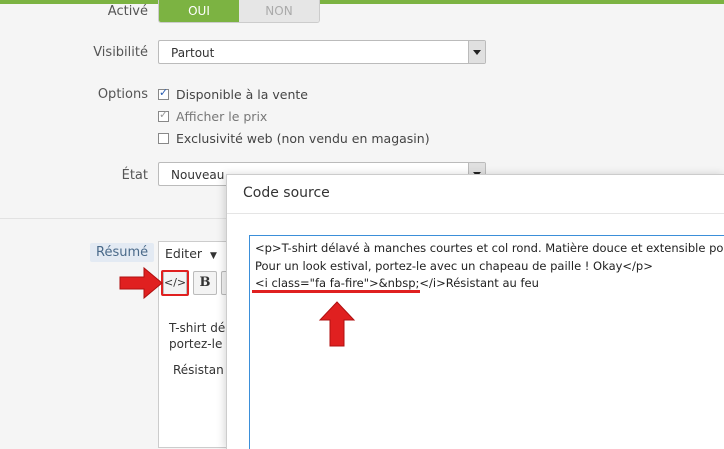 The width and height of the screenshot is (724, 449). I want to click on edit-menu-label: Editer, so click(184, 253).